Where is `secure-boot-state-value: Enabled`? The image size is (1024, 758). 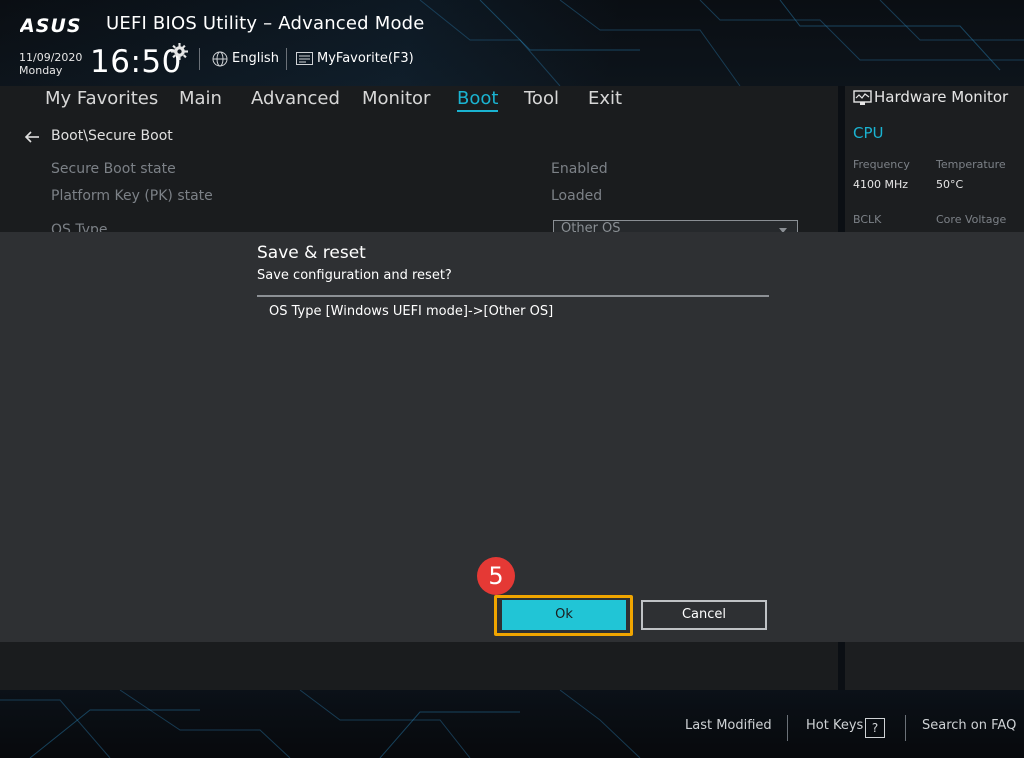 secure-boot-state-value: Enabled is located at coordinates (579, 169).